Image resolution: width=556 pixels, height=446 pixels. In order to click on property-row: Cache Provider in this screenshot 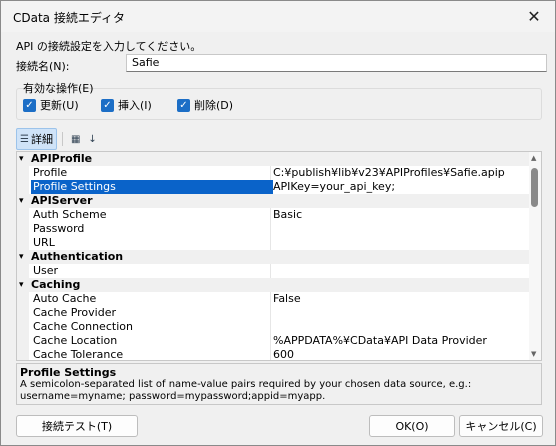, I will do `click(279, 313)`.